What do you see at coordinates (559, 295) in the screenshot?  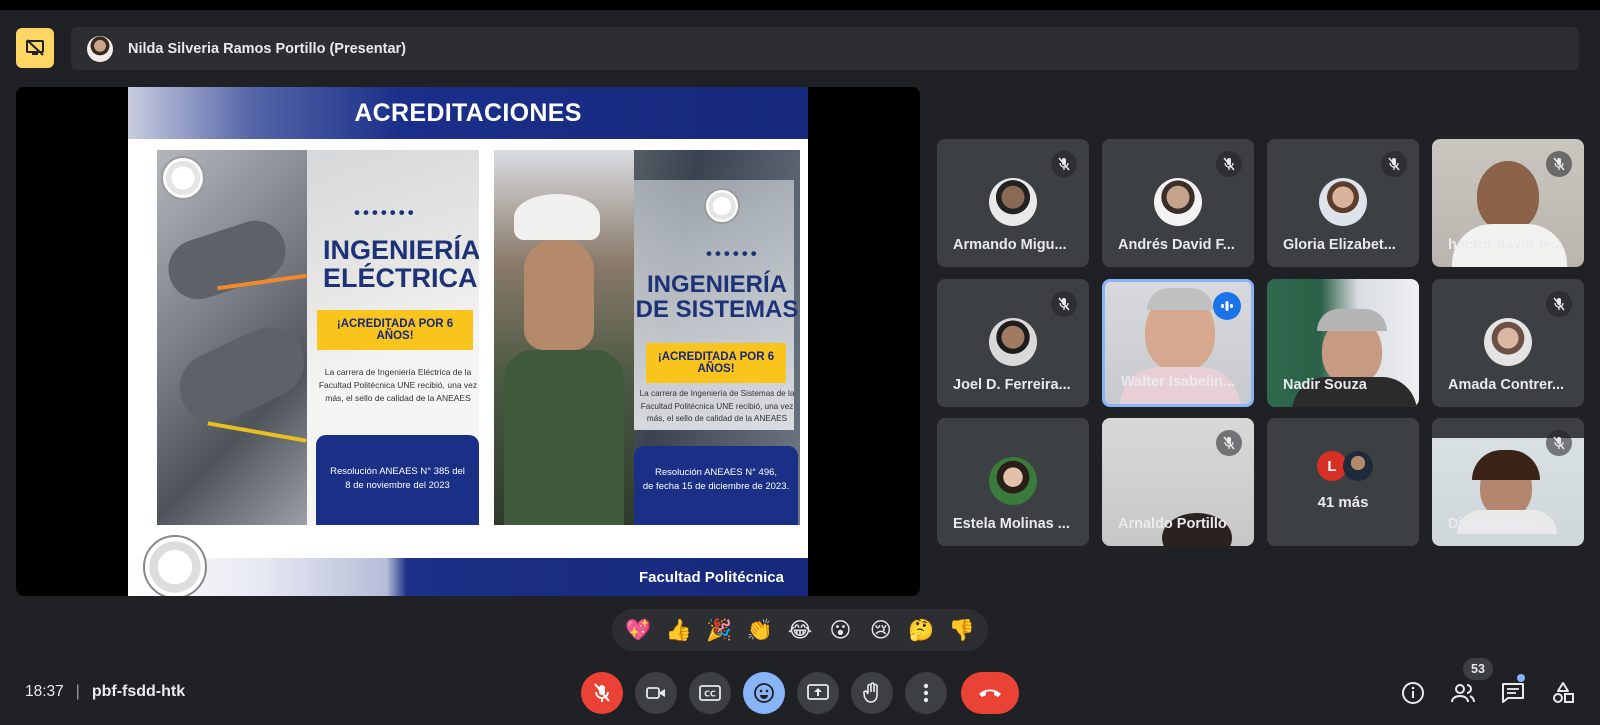 I see `face-shape` at bounding box center [559, 295].